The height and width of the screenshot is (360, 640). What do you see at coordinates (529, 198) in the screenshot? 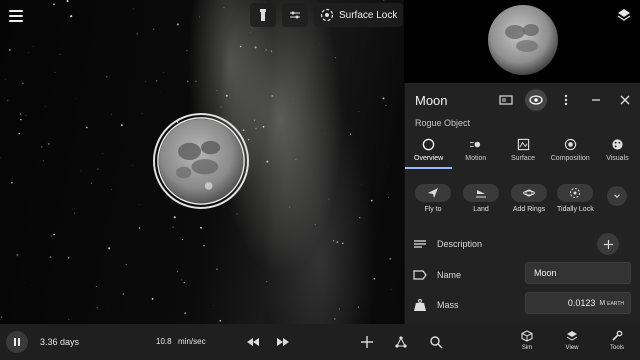
I see `add-rings-button: Add Rings` at bounding box center [529, 198].